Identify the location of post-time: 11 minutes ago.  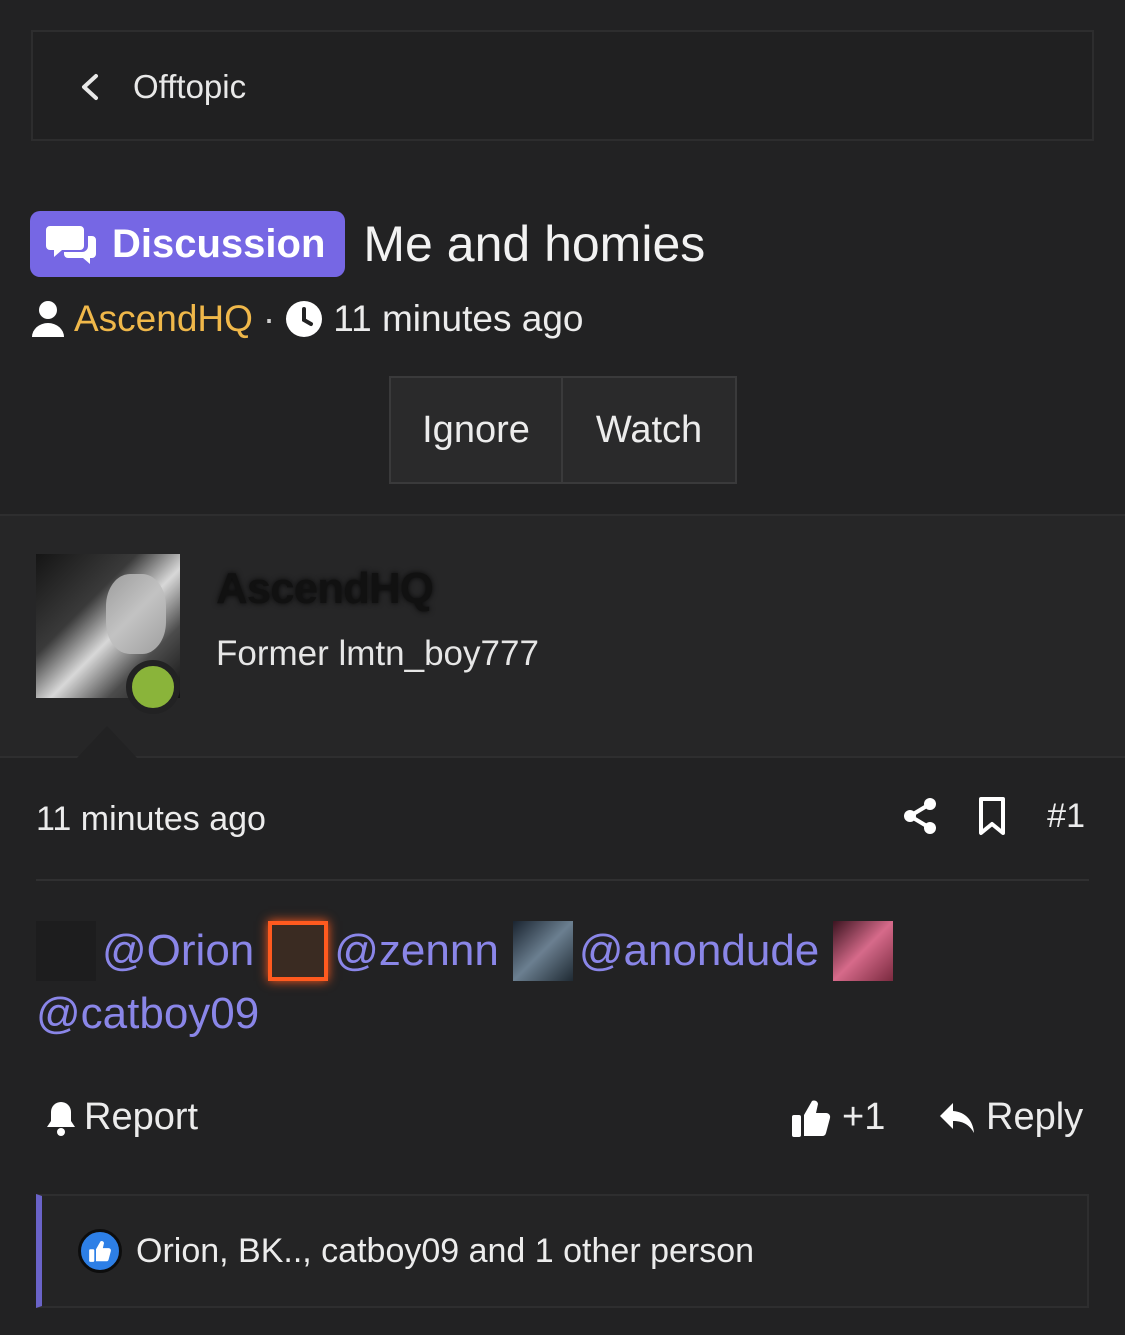
(151, 819).